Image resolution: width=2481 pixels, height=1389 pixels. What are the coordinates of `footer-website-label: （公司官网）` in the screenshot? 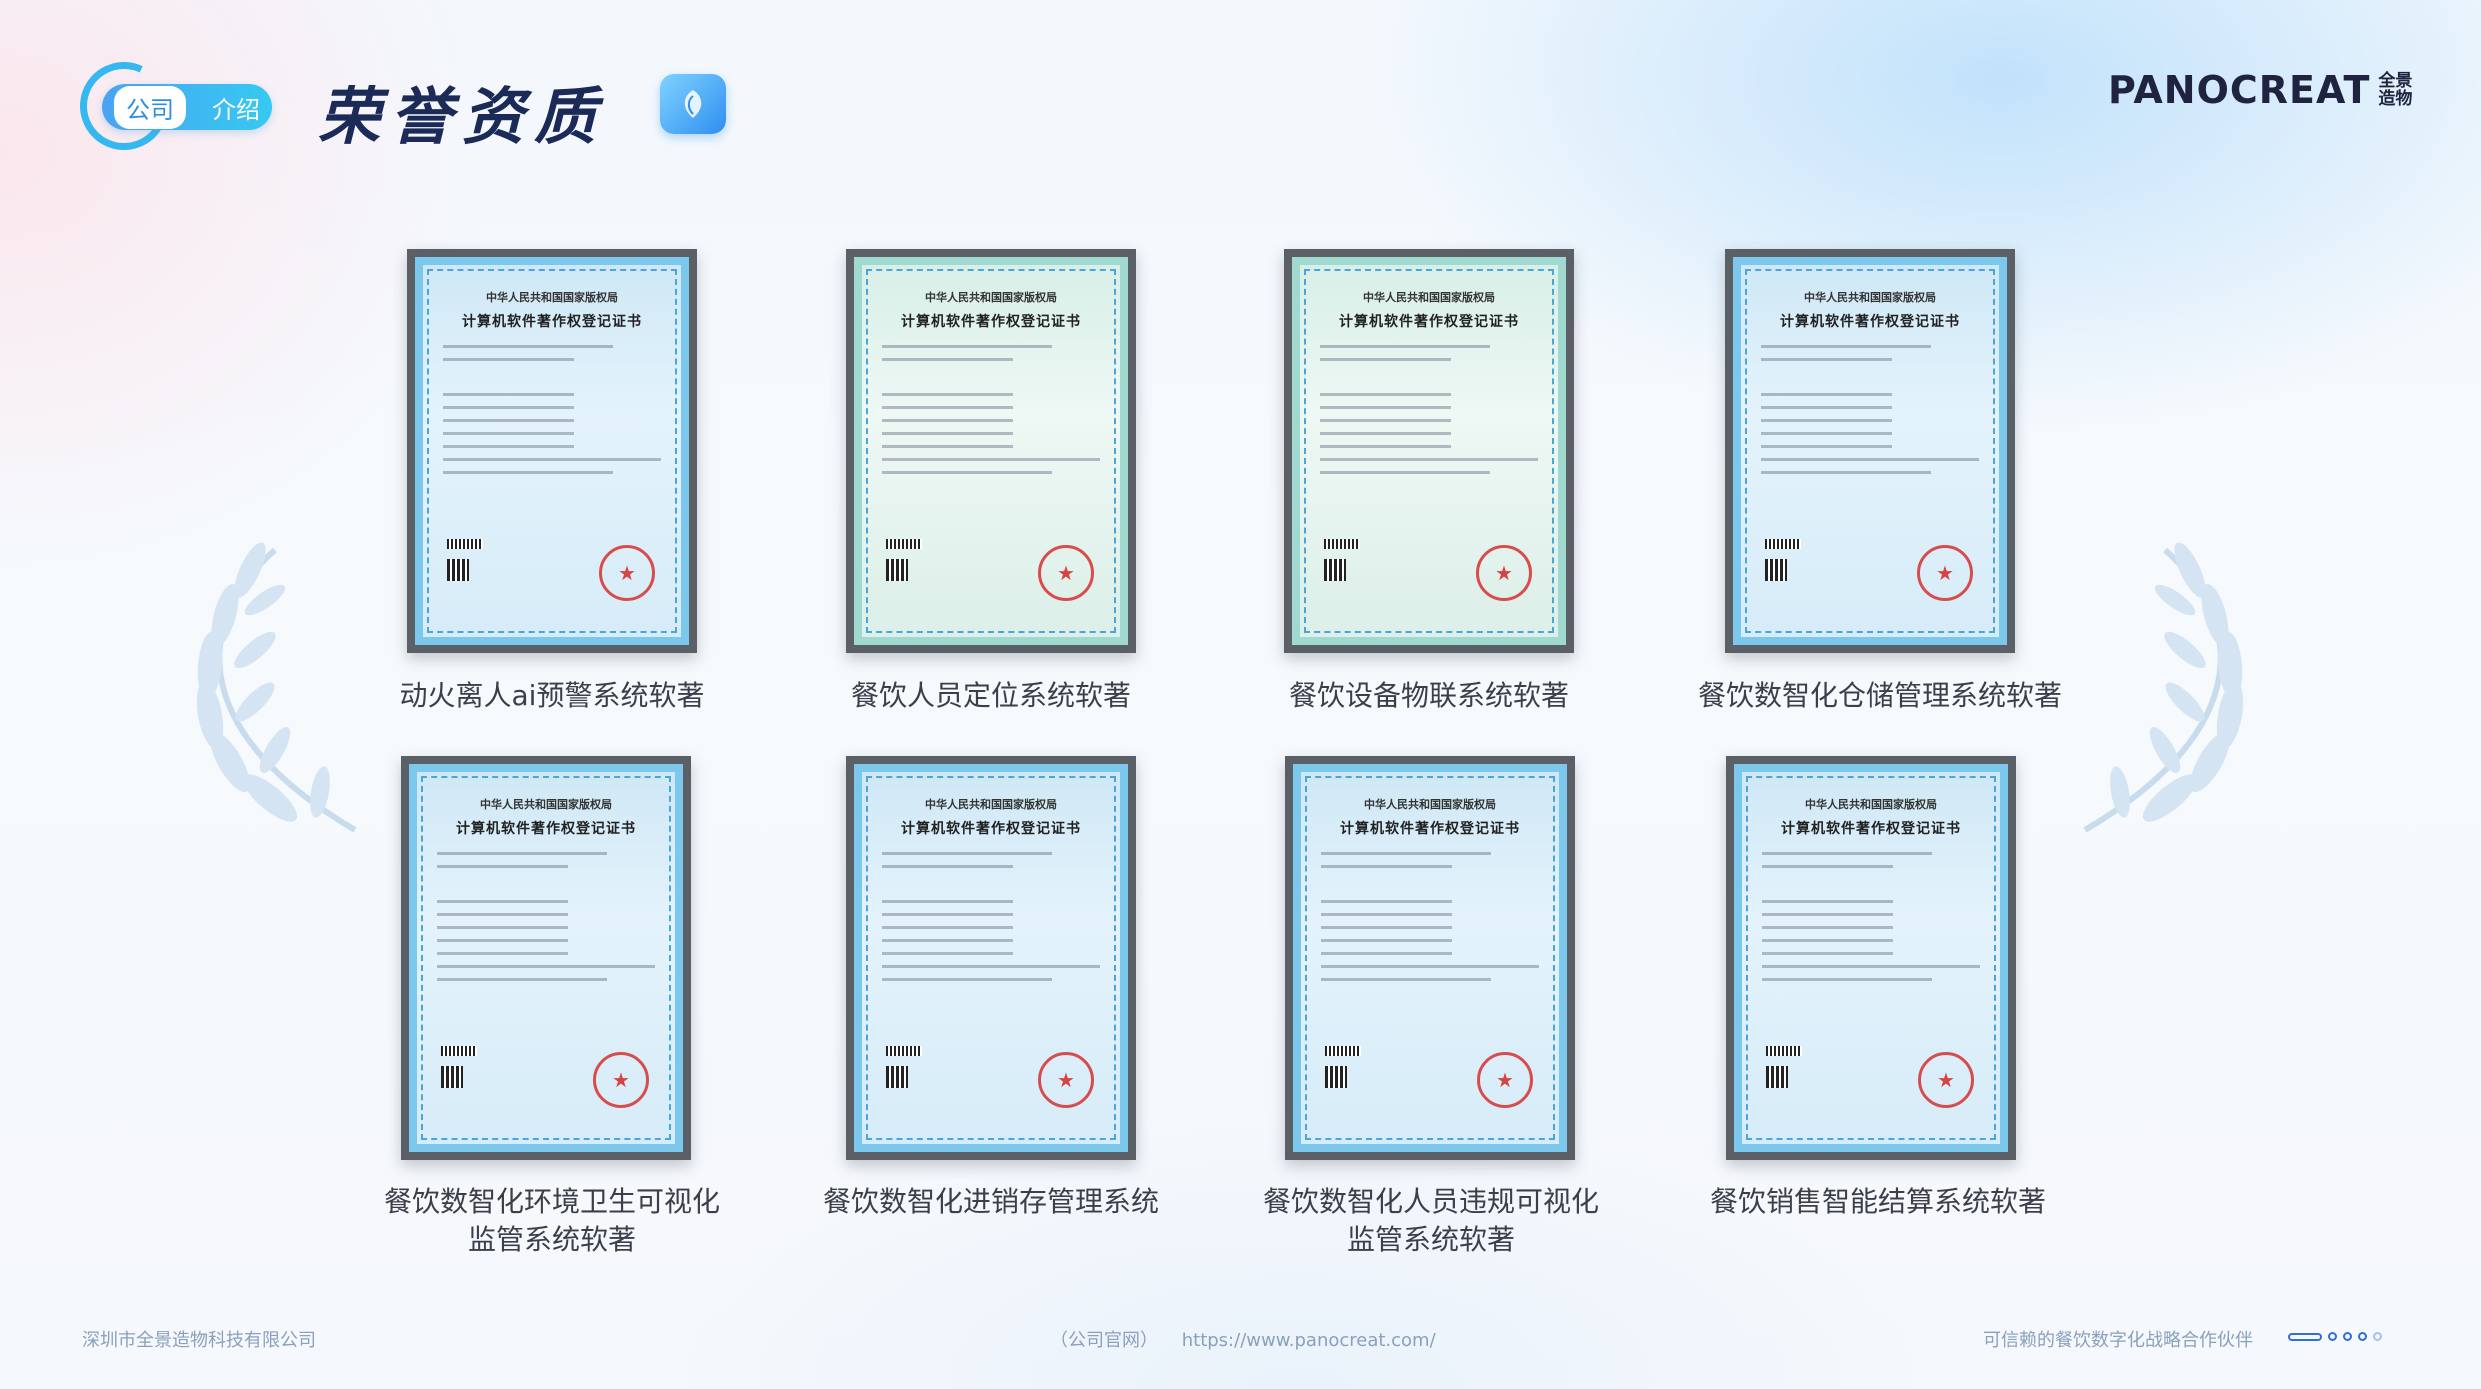 It's located at (1104, 1340).